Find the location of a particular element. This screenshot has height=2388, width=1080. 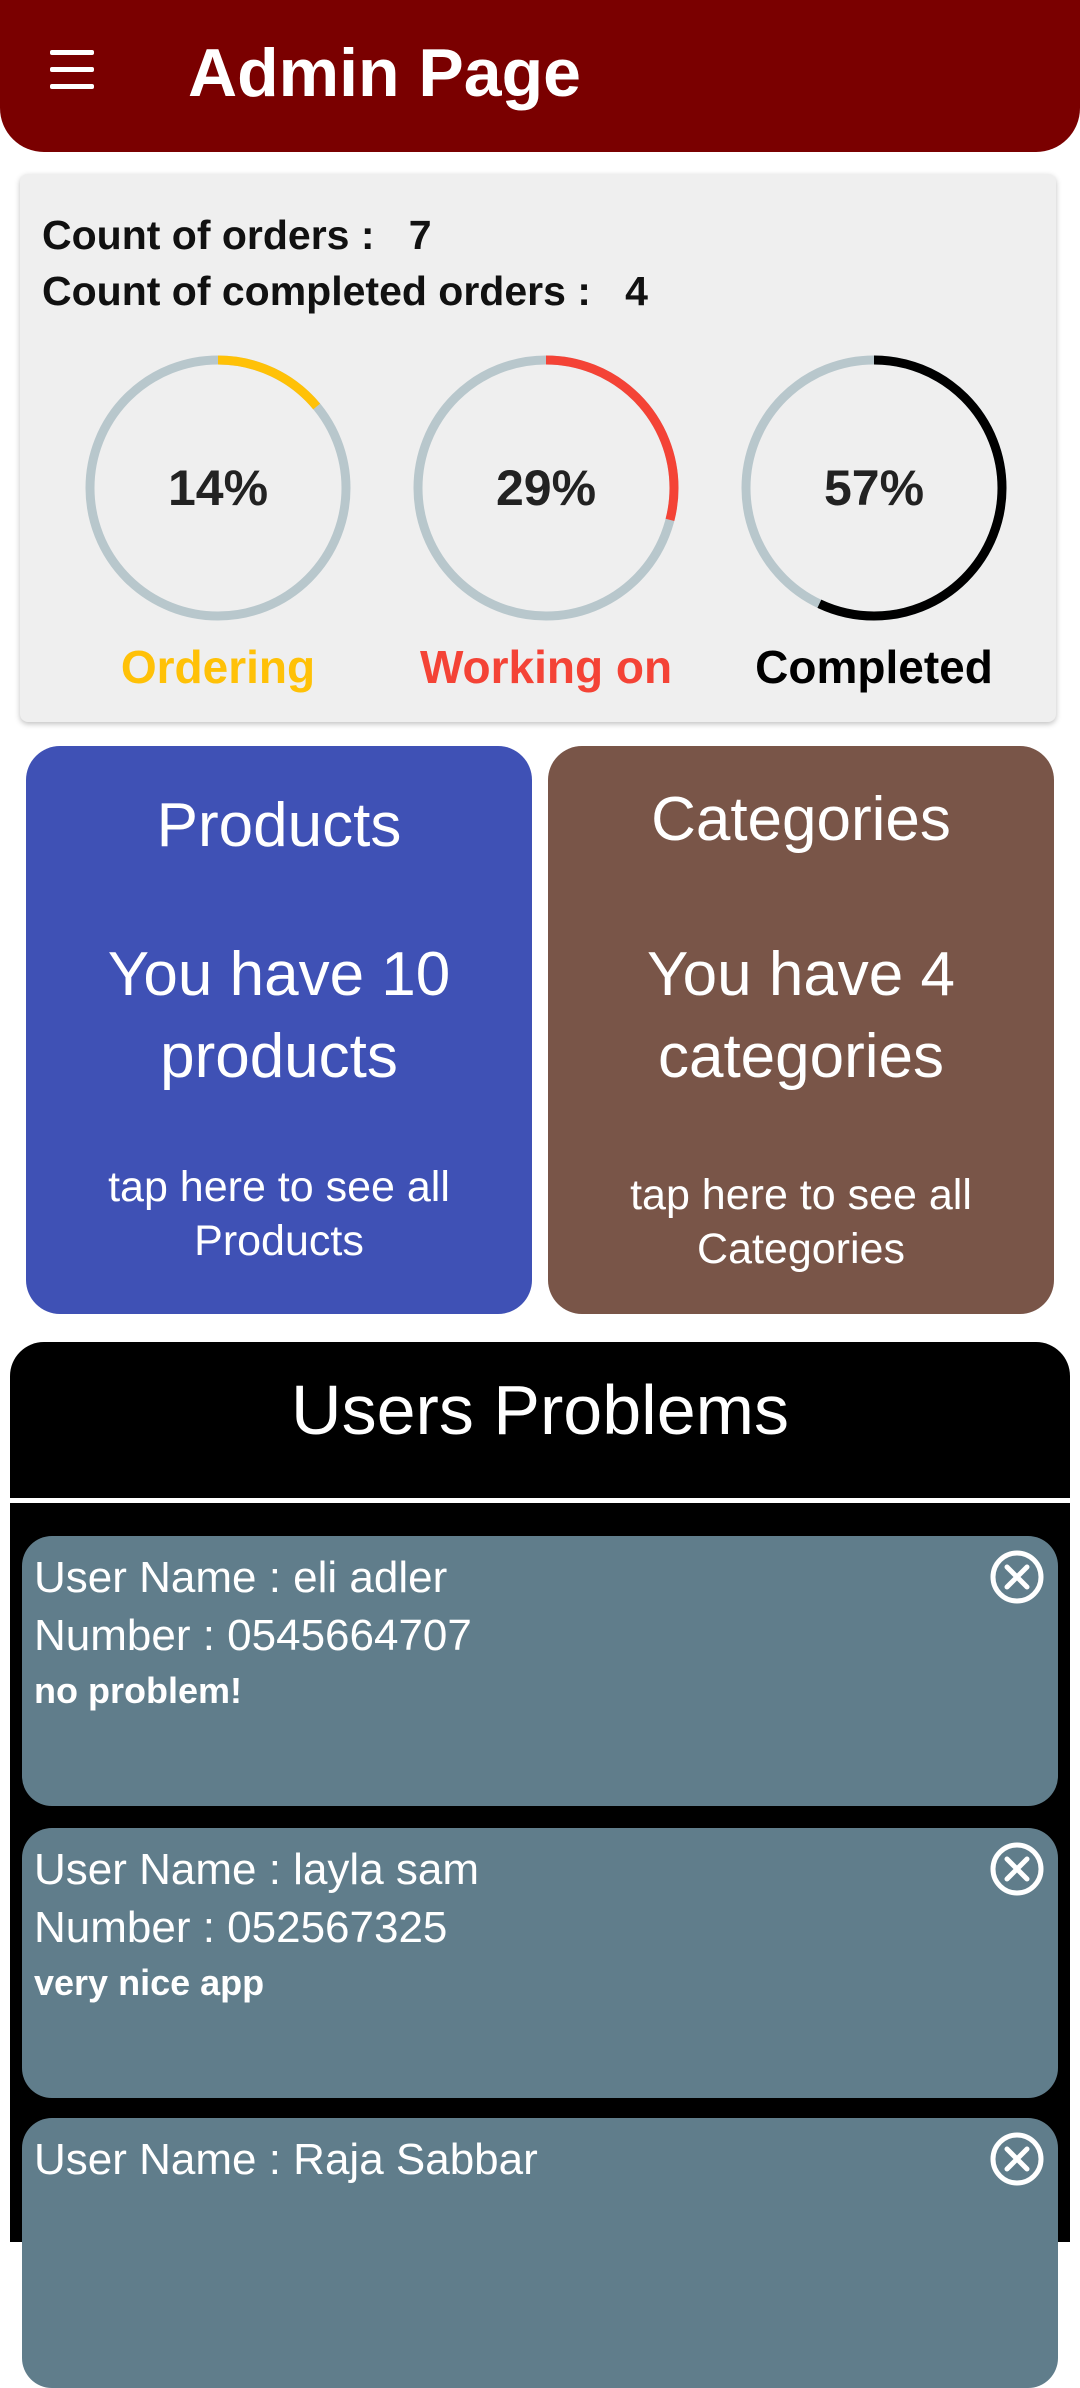

categories-count: You have 4 categories is located at coordinates (800, 1015).